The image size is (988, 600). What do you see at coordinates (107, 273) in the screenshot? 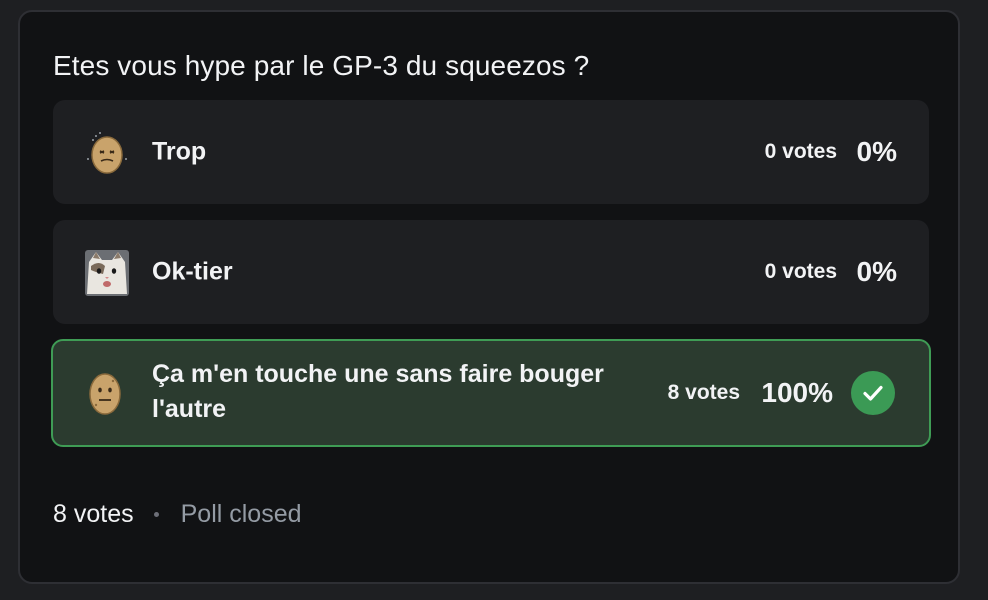
I see `cat-icon` at bounding box center [107, 273].